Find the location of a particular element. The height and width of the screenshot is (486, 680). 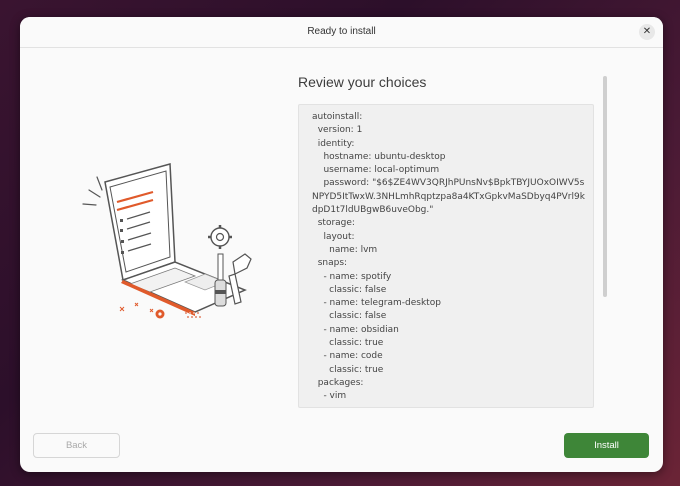

close-icon: ✕ is located at coordinates (647, 31).